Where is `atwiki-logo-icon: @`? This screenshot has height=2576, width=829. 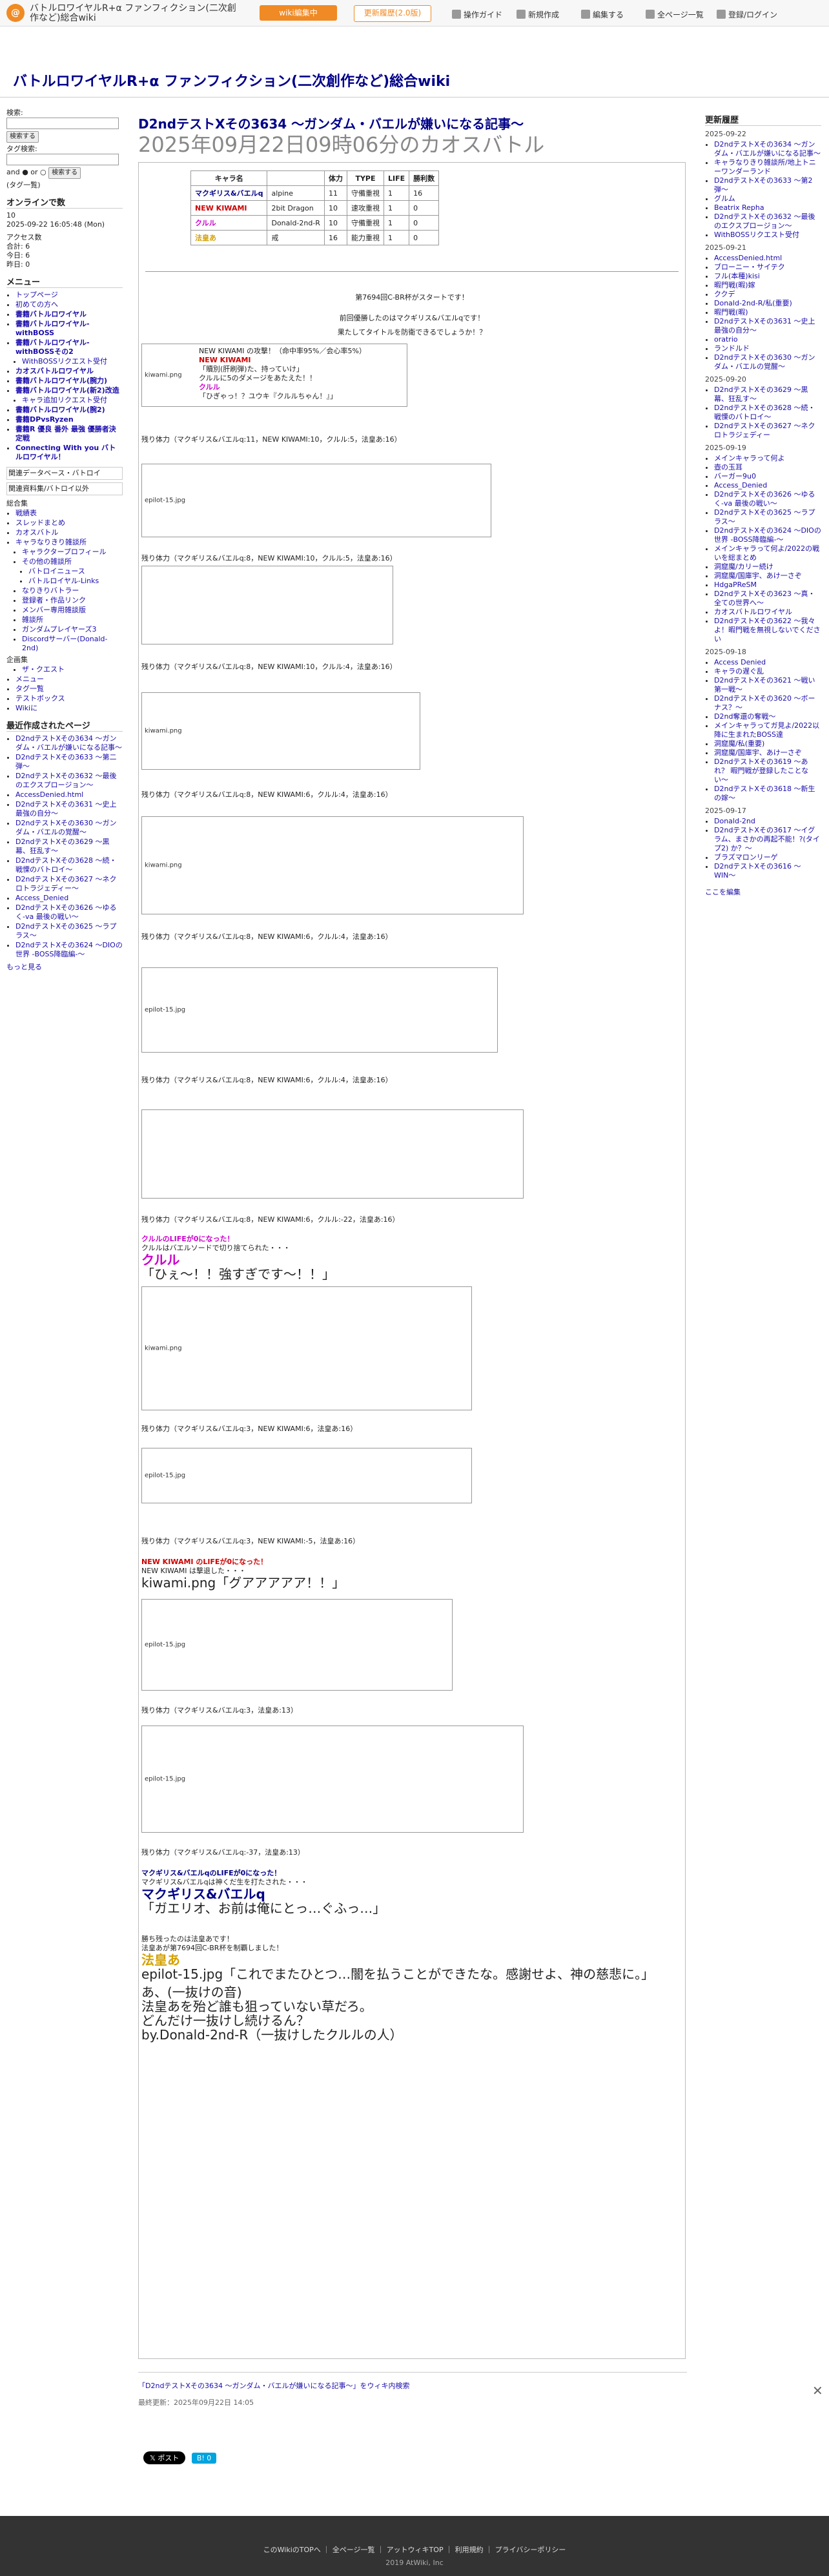
atwiki-logo-icon: @ is located at coordinates (15, 13).